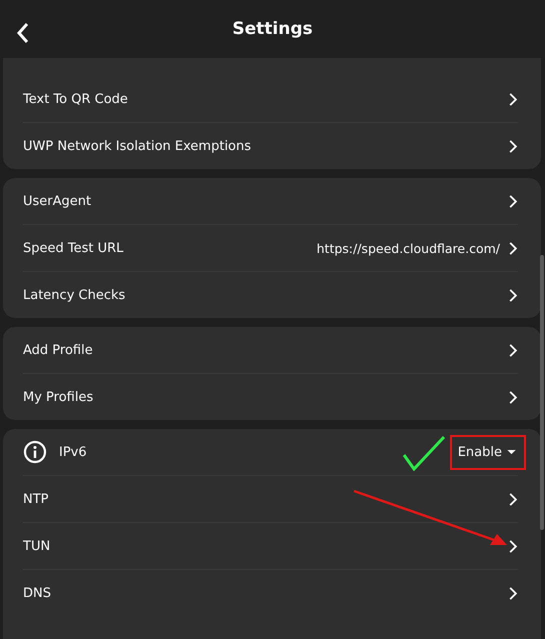 This screenshot has height=639, width=545. I want to click on row-value: https://speed.cloudflare.com/, so click(408, 248).